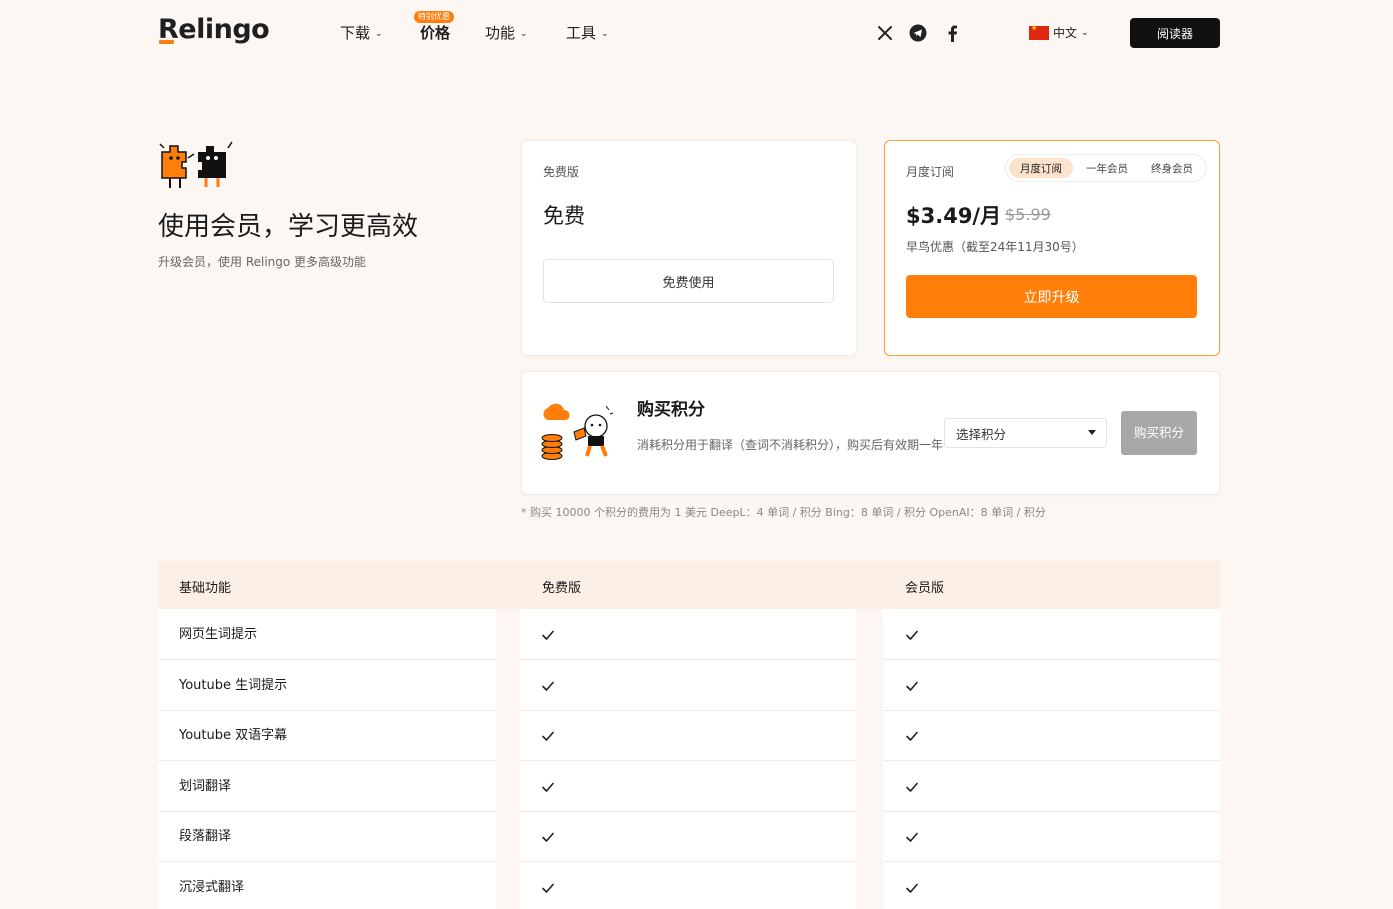 This screenshot has height=909, width=1393. I want to click on feature-row-label: Youtube 生词提示, so click(233, 685).